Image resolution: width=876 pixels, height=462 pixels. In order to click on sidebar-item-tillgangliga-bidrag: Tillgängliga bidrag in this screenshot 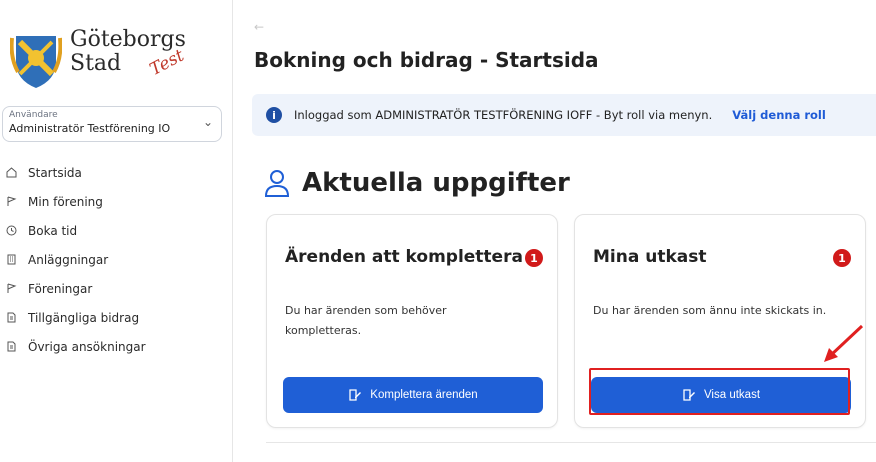, I will do `click(116, 317)`.